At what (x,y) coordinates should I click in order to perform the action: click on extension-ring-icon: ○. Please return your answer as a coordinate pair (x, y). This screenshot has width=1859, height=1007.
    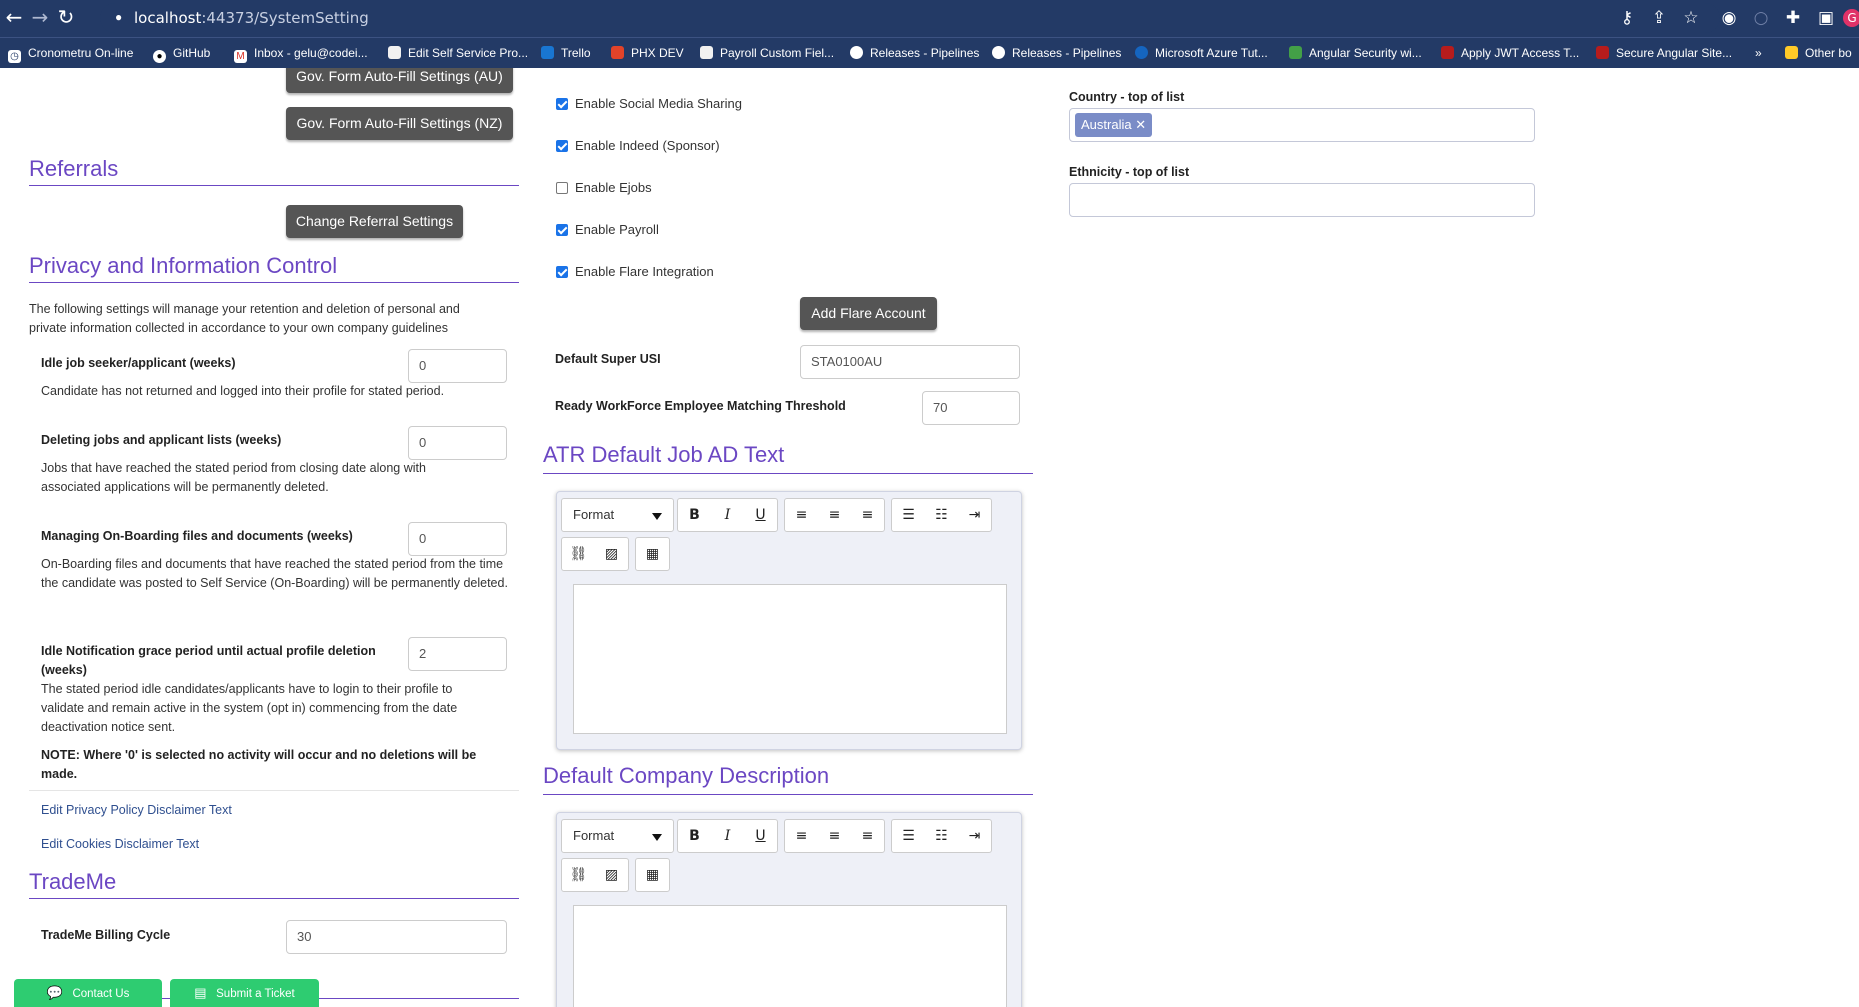
    Looking at the image, I should click on (1761, 18).